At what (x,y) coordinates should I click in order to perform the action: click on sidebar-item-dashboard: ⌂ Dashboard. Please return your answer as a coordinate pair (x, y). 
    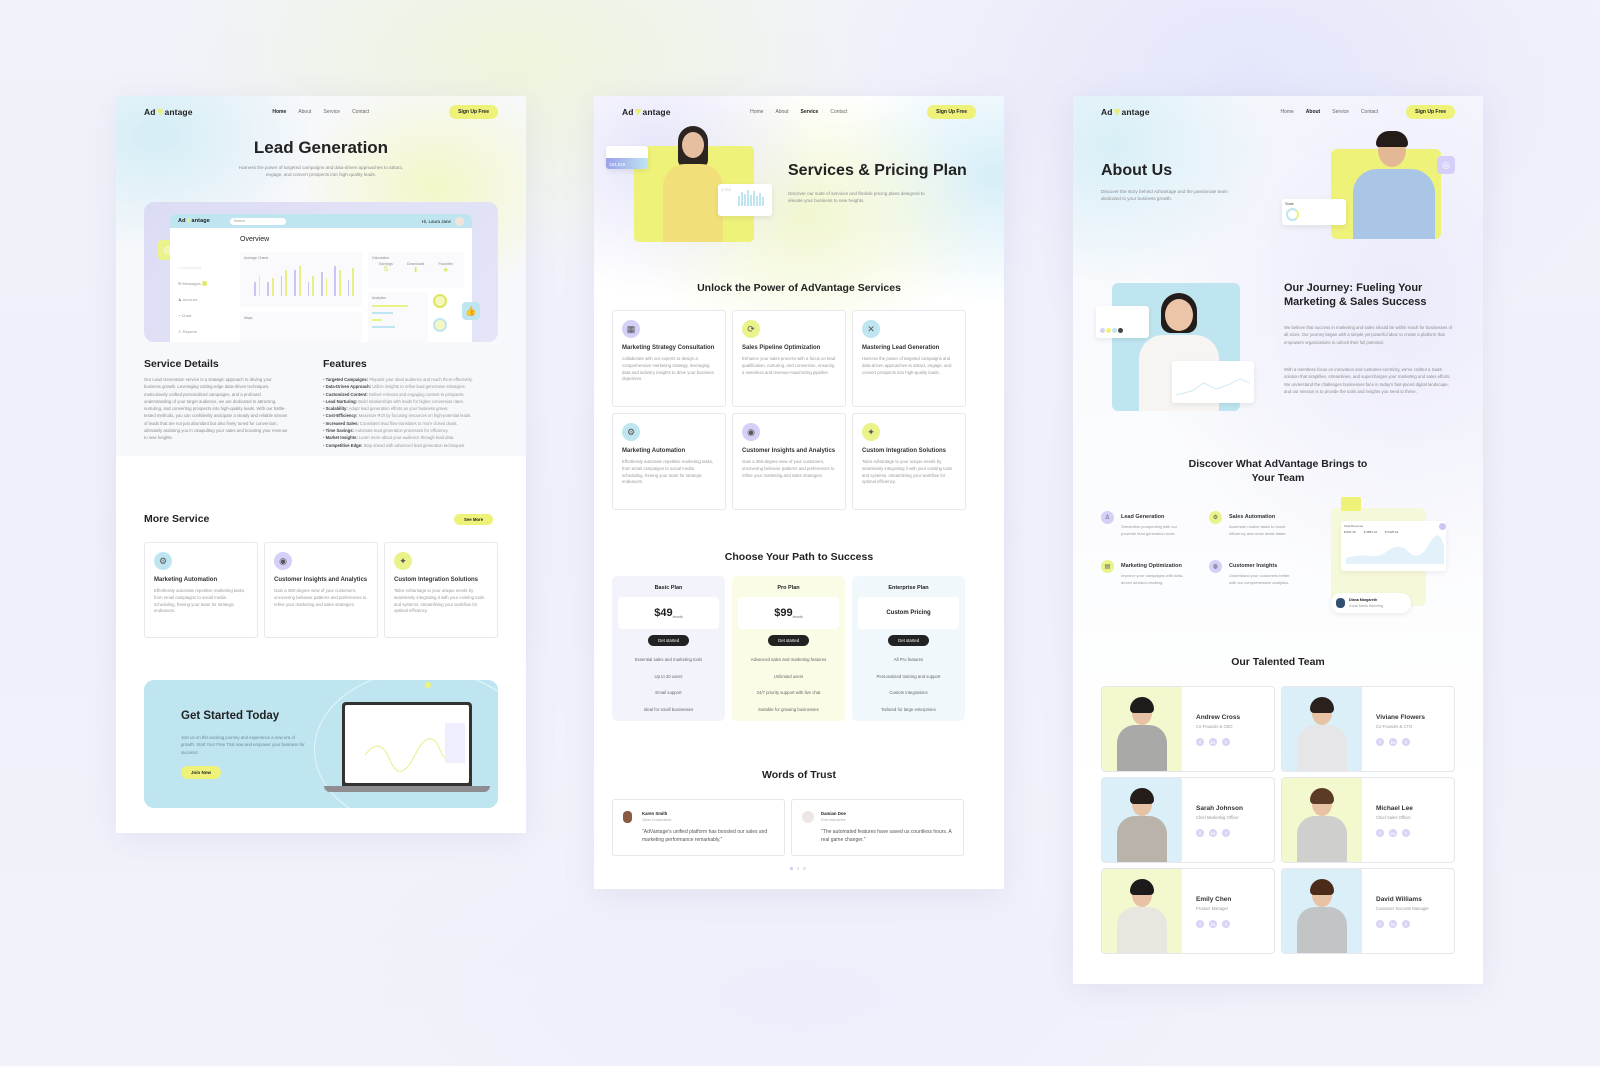
    Looking at the image, I should click on (192, 268).